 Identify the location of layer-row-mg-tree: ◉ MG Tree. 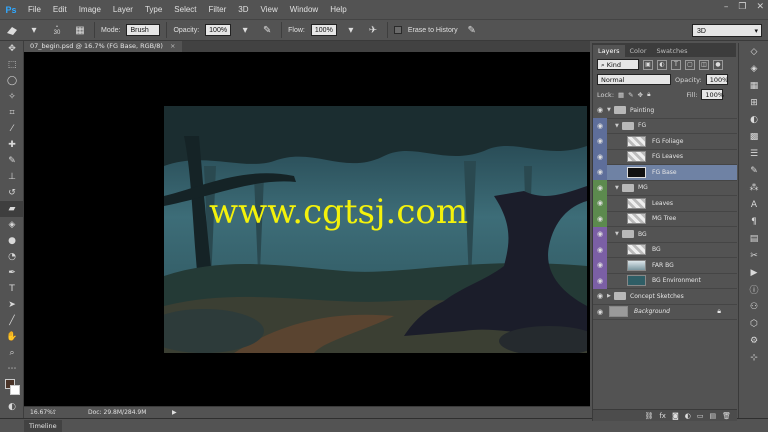
(665, 219).